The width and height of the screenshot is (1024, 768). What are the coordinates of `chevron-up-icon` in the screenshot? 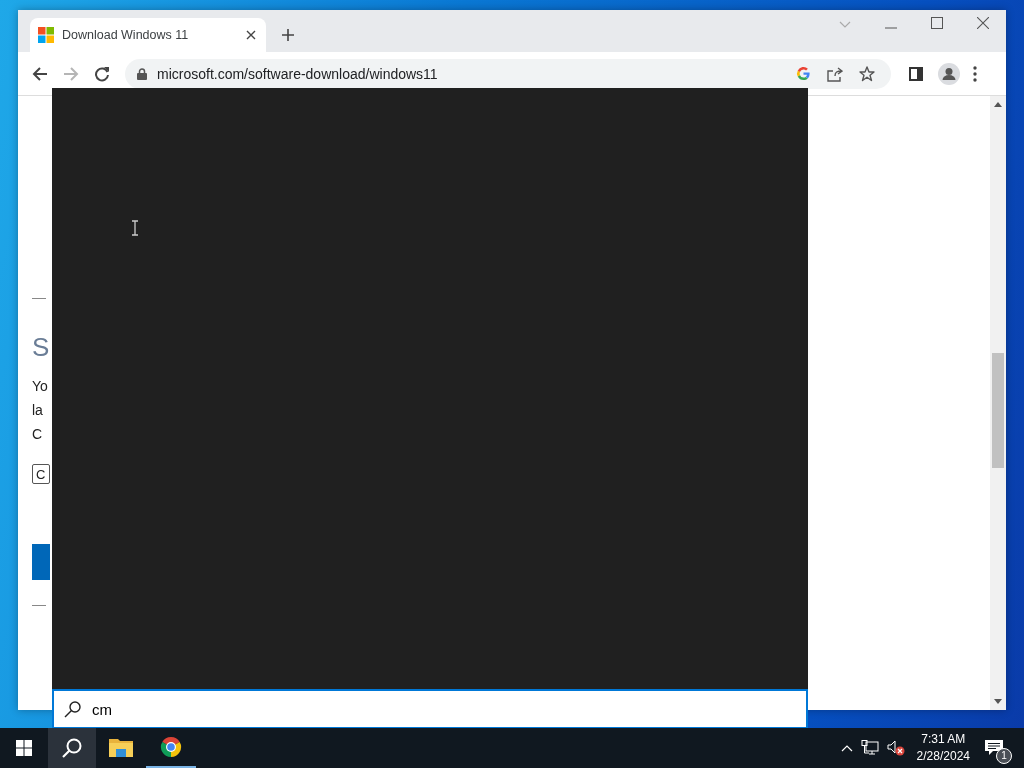 It's located at (846, 748).